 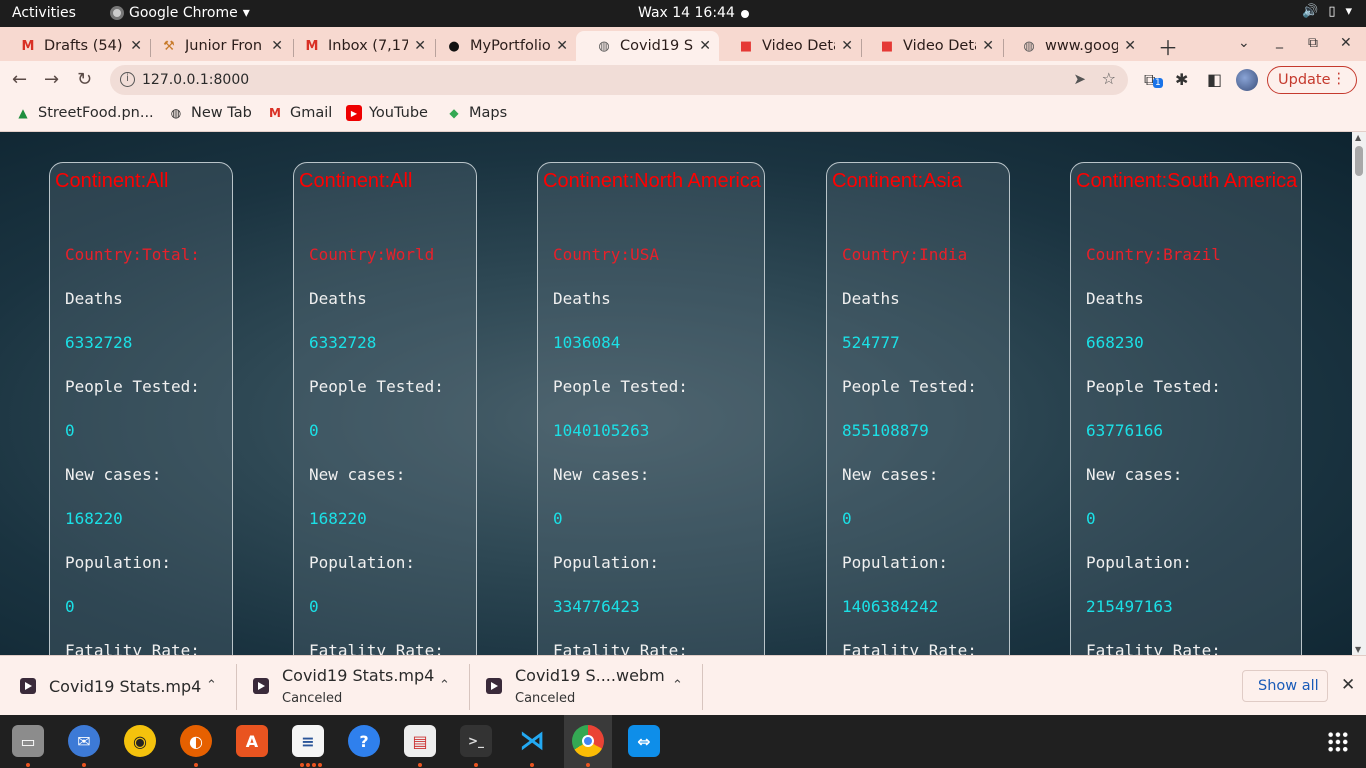 What do you see at coordinates (619, 80) in the screenshot?
I see `address-bar: i 127.0.0.1:8000 ➤ ☆` at bounding box center [619, 80].